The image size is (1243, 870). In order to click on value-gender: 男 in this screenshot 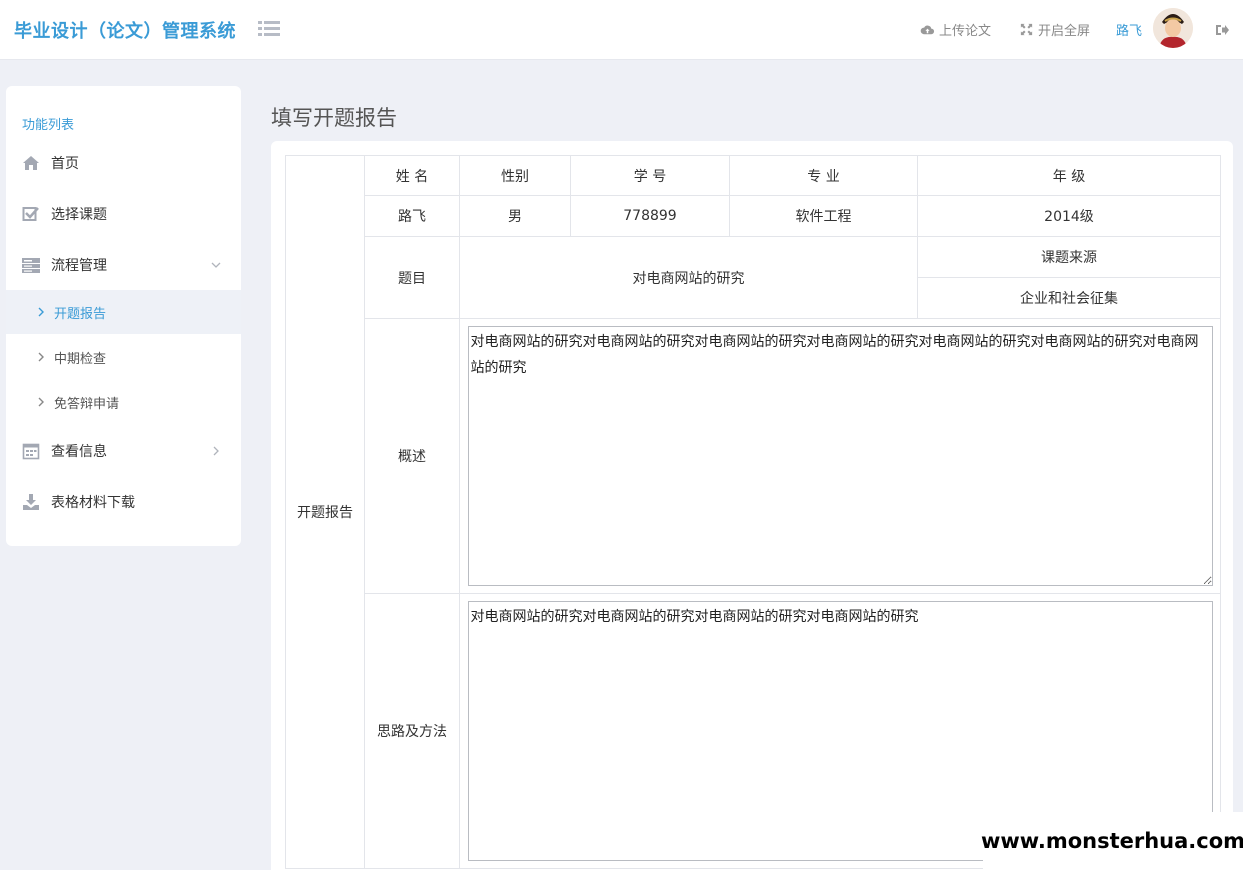, I will do `click(515, 216)`.